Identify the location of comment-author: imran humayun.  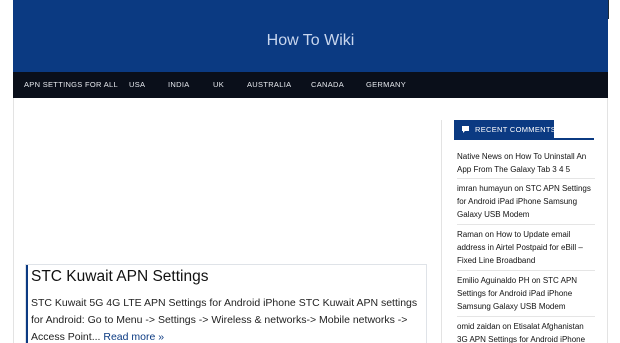
(484, 188).